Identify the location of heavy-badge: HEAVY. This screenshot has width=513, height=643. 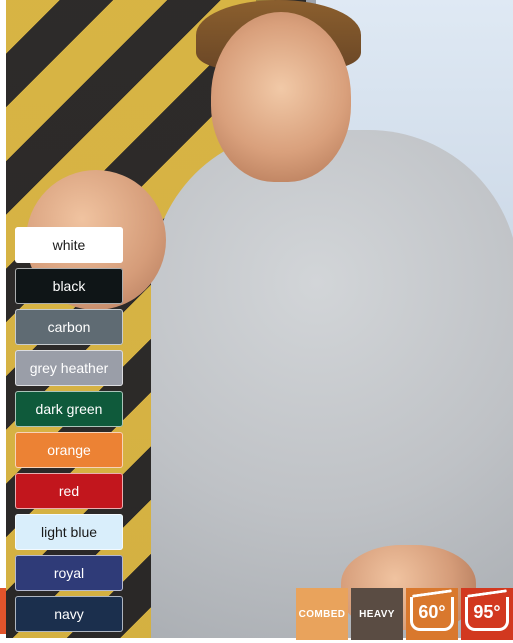
(377, 614).